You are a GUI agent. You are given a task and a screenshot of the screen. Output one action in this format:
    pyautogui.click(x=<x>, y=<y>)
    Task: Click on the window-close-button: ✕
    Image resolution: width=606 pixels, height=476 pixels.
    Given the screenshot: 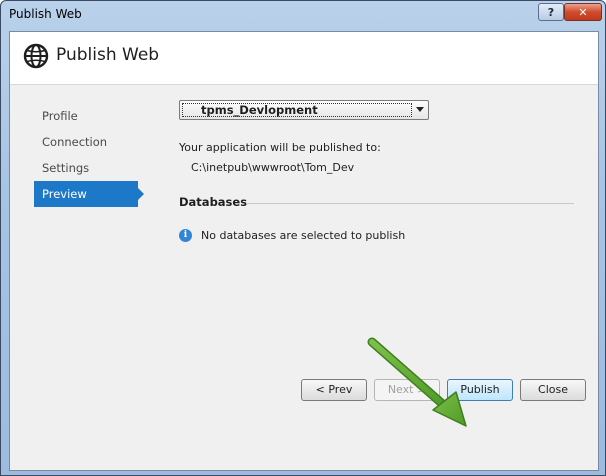 What is the action you would take?
    pyautogui.click(x=583, y=12)
    